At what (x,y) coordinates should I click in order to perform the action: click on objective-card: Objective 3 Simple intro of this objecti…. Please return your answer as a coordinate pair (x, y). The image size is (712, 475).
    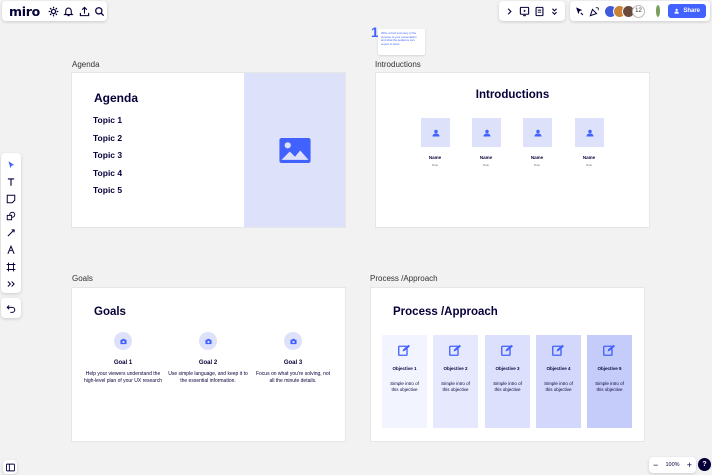
    Looking at the image, I should click on (507, 381).